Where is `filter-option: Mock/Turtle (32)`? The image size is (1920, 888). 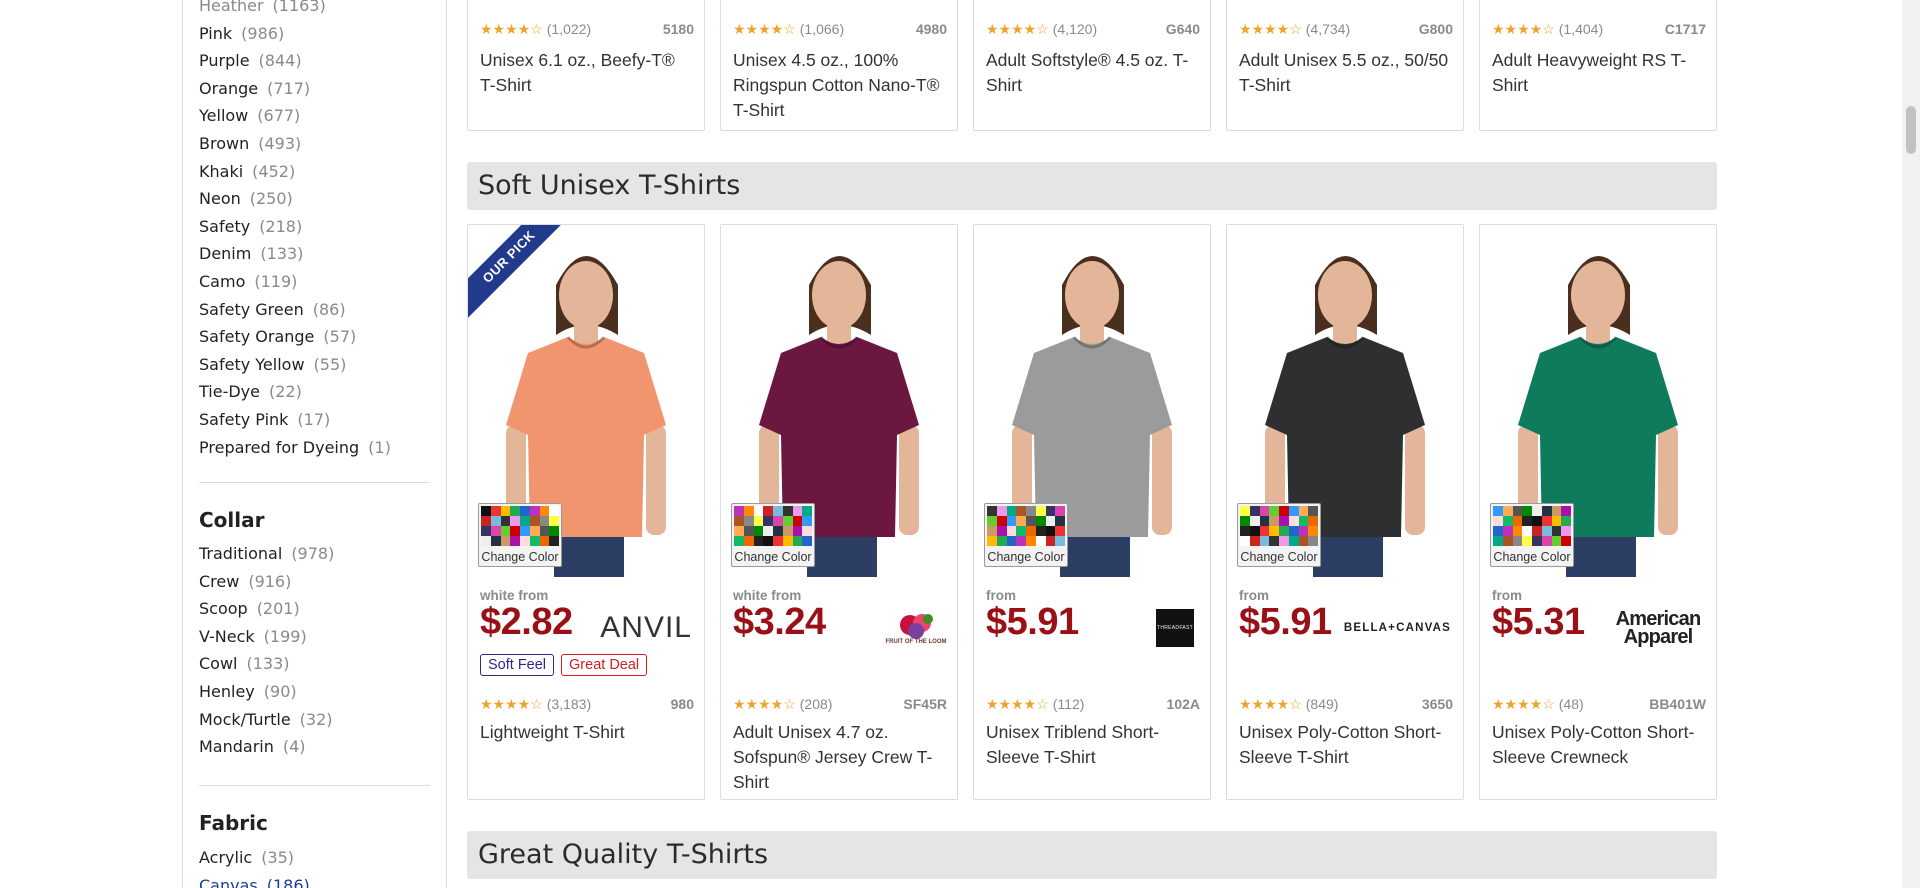 filter-option: Mock/Turtle (32) is located at coordinates (322, 720).